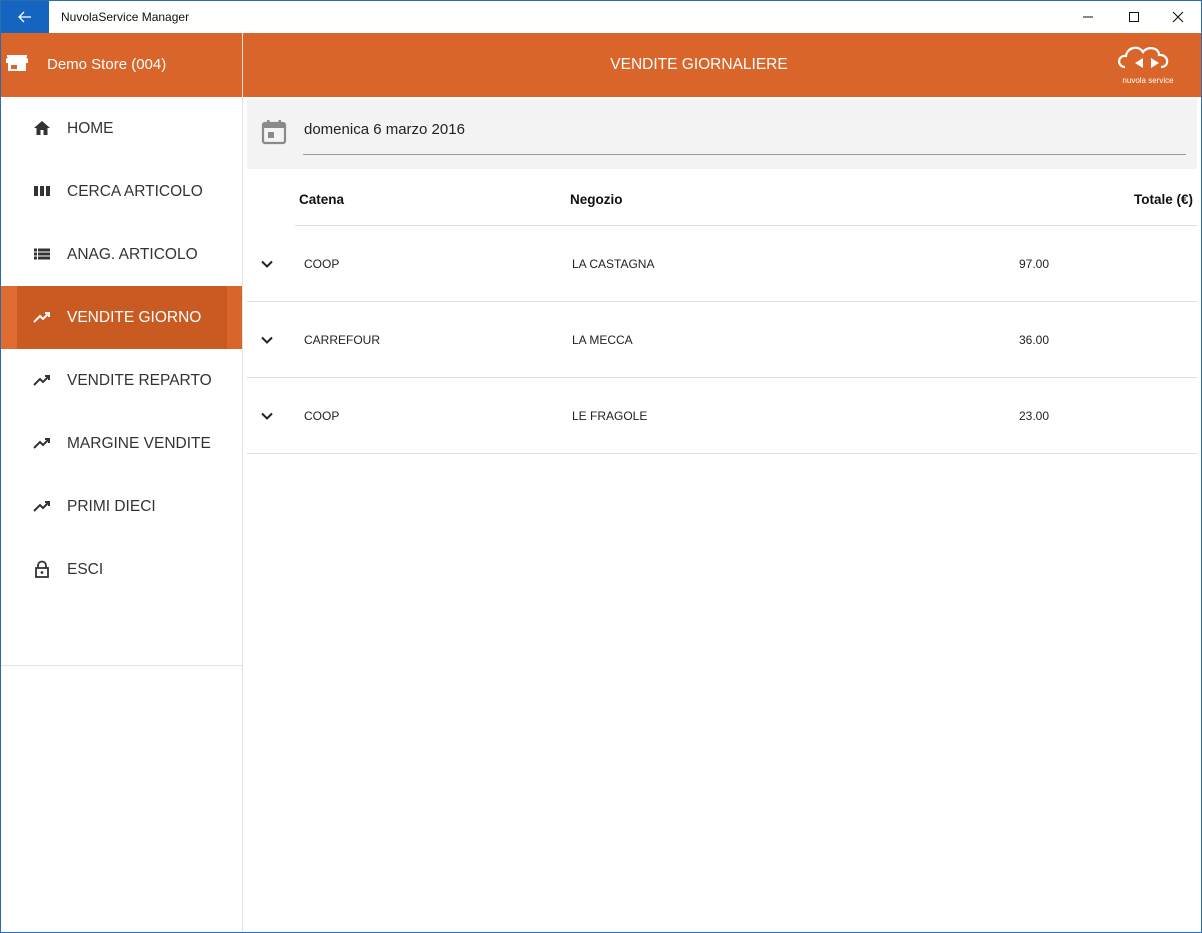  I want to click on maximize-button, so click(1134, 17).